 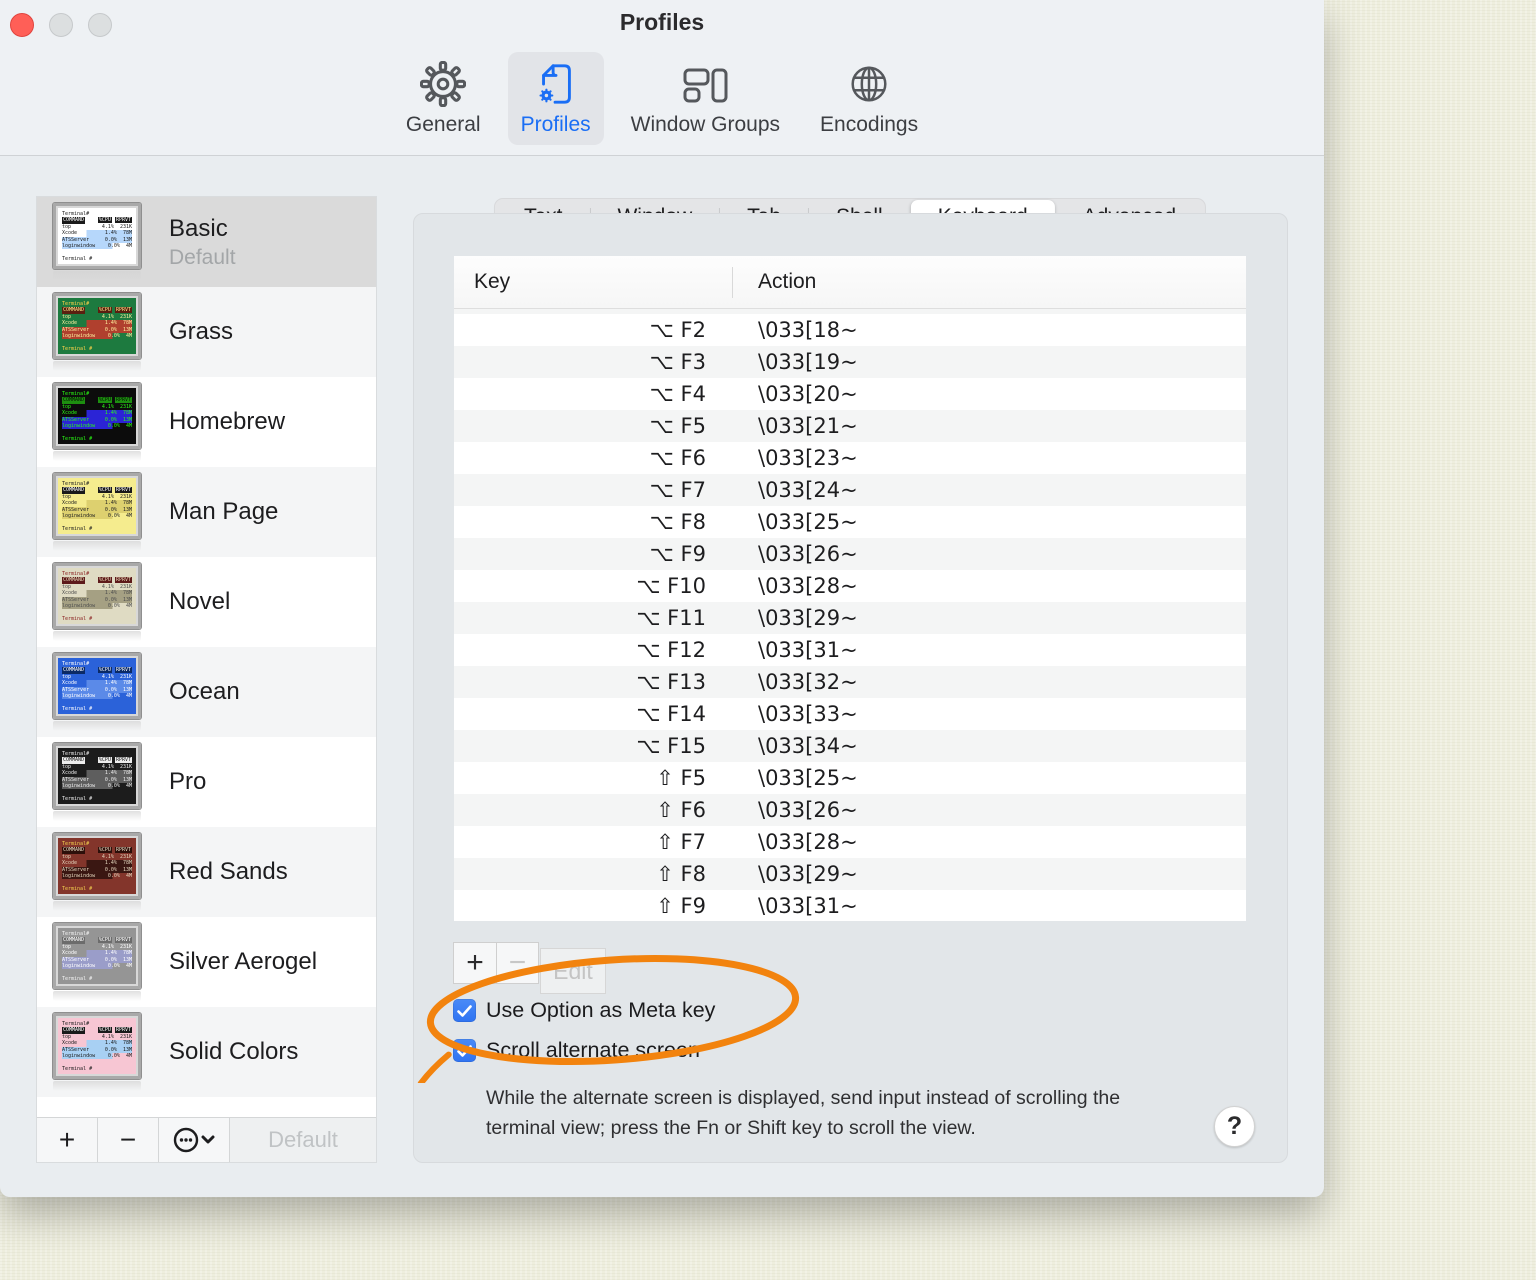 I want to click on toolbar-item-general: General, so click(x=443, y=98).